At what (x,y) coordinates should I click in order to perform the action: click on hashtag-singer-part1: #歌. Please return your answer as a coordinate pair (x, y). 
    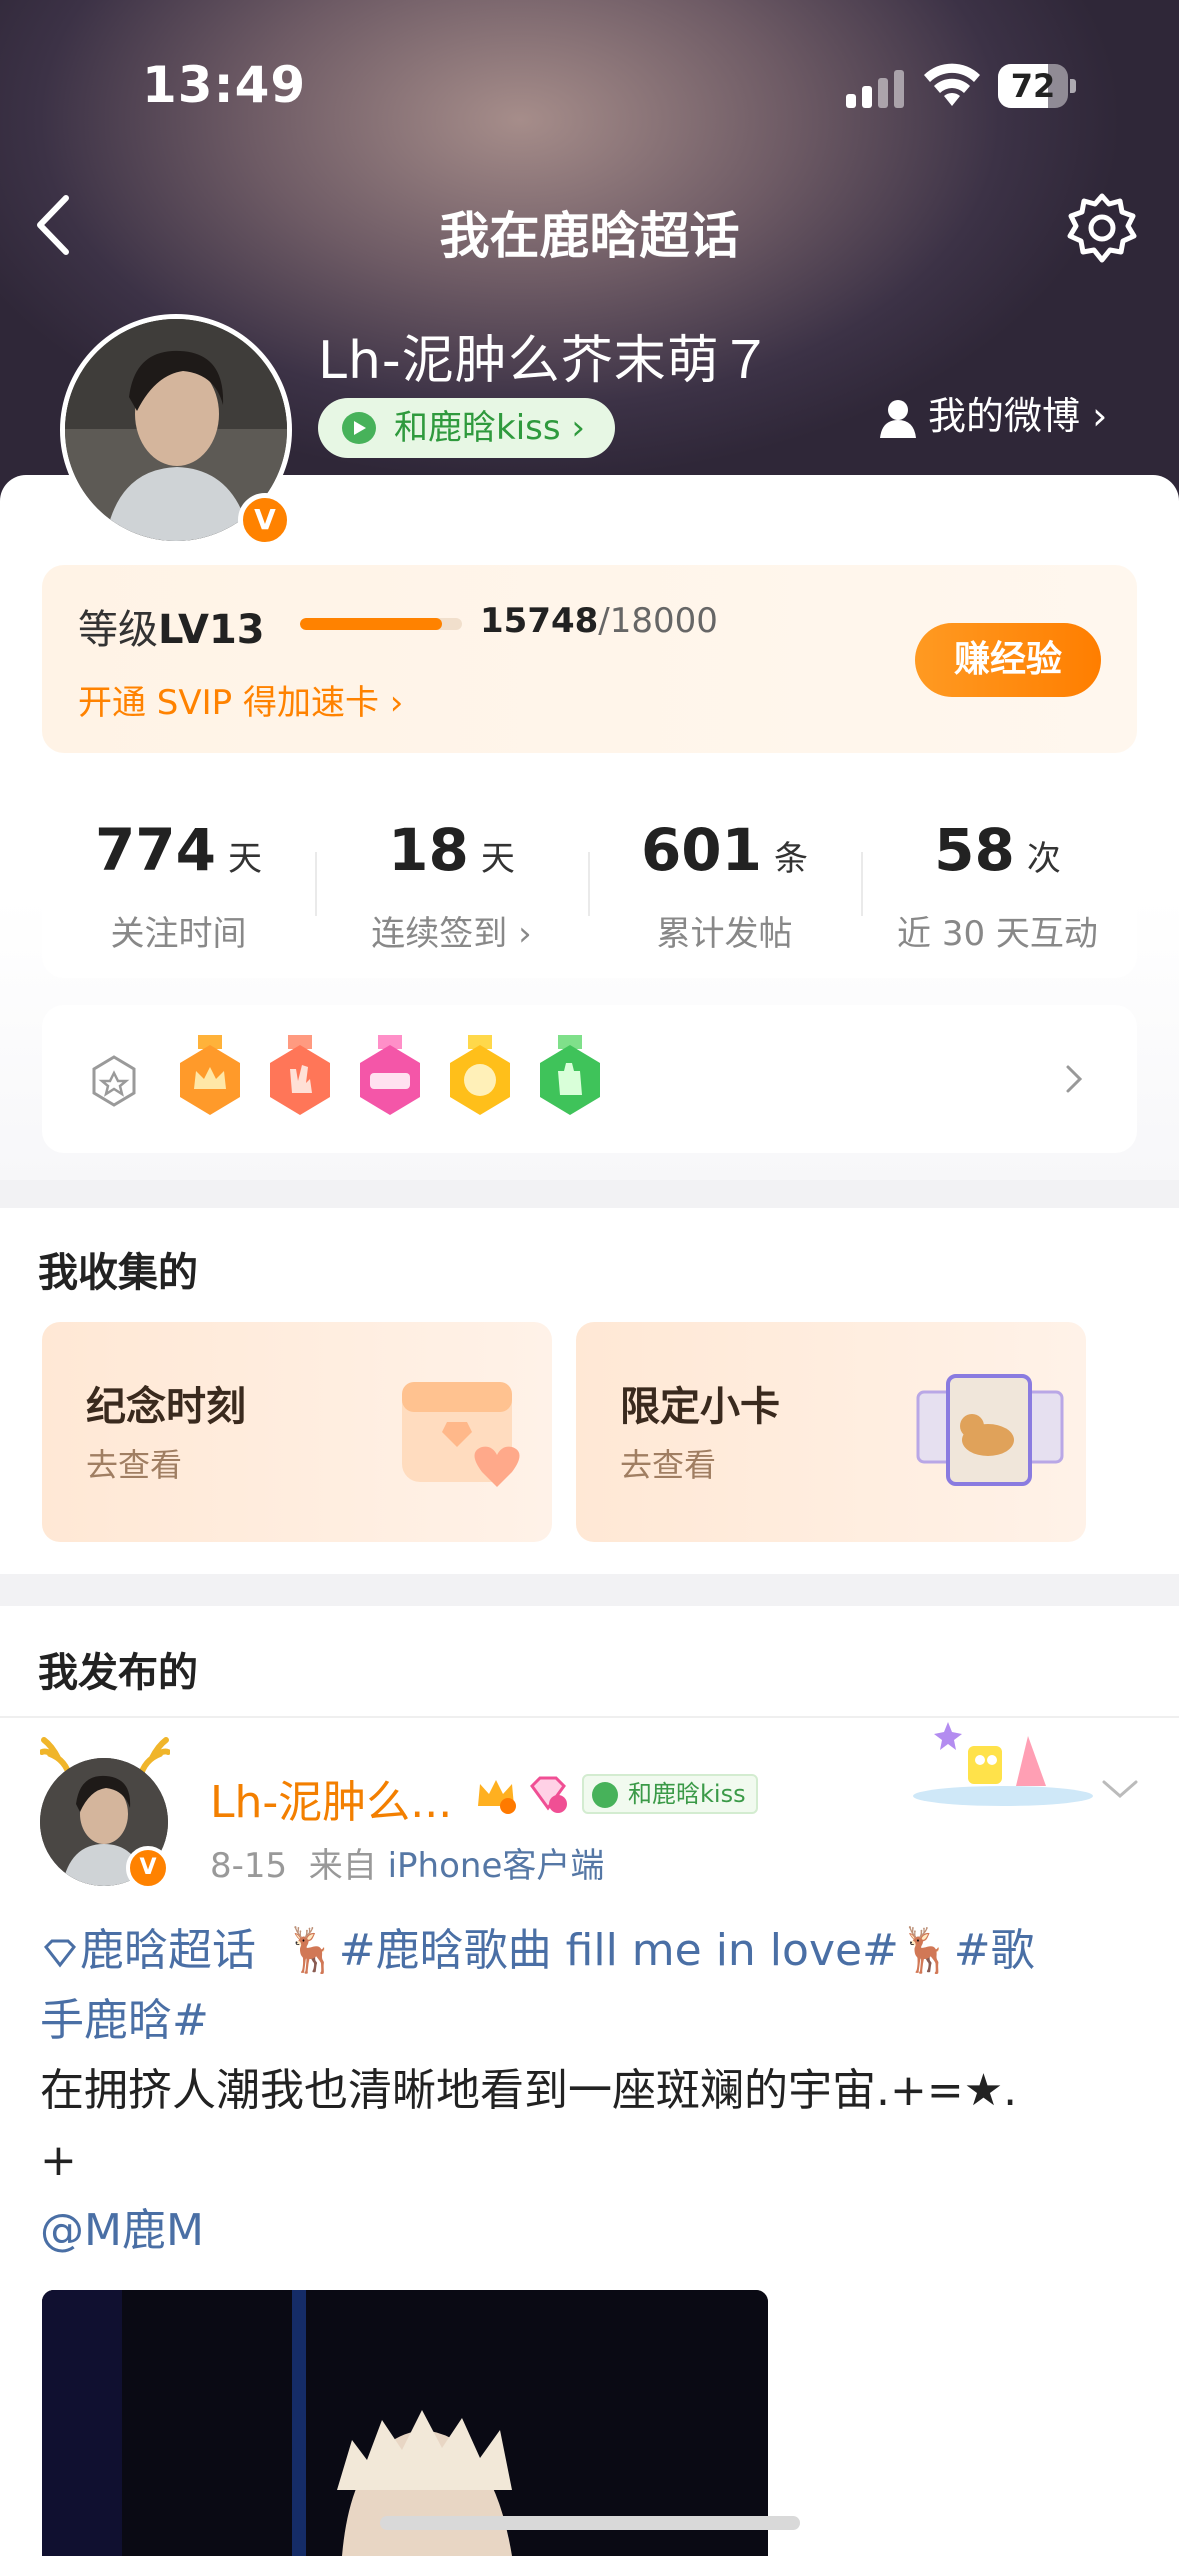
    Looking at the image, I should click on (994, 1950).